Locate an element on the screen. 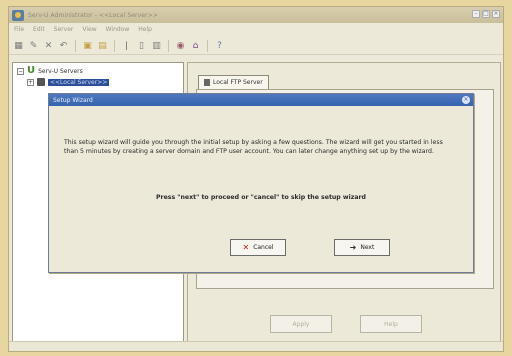 This screenshot has height=356, width=512. help-button: Help is located at coordinates (391, 324).